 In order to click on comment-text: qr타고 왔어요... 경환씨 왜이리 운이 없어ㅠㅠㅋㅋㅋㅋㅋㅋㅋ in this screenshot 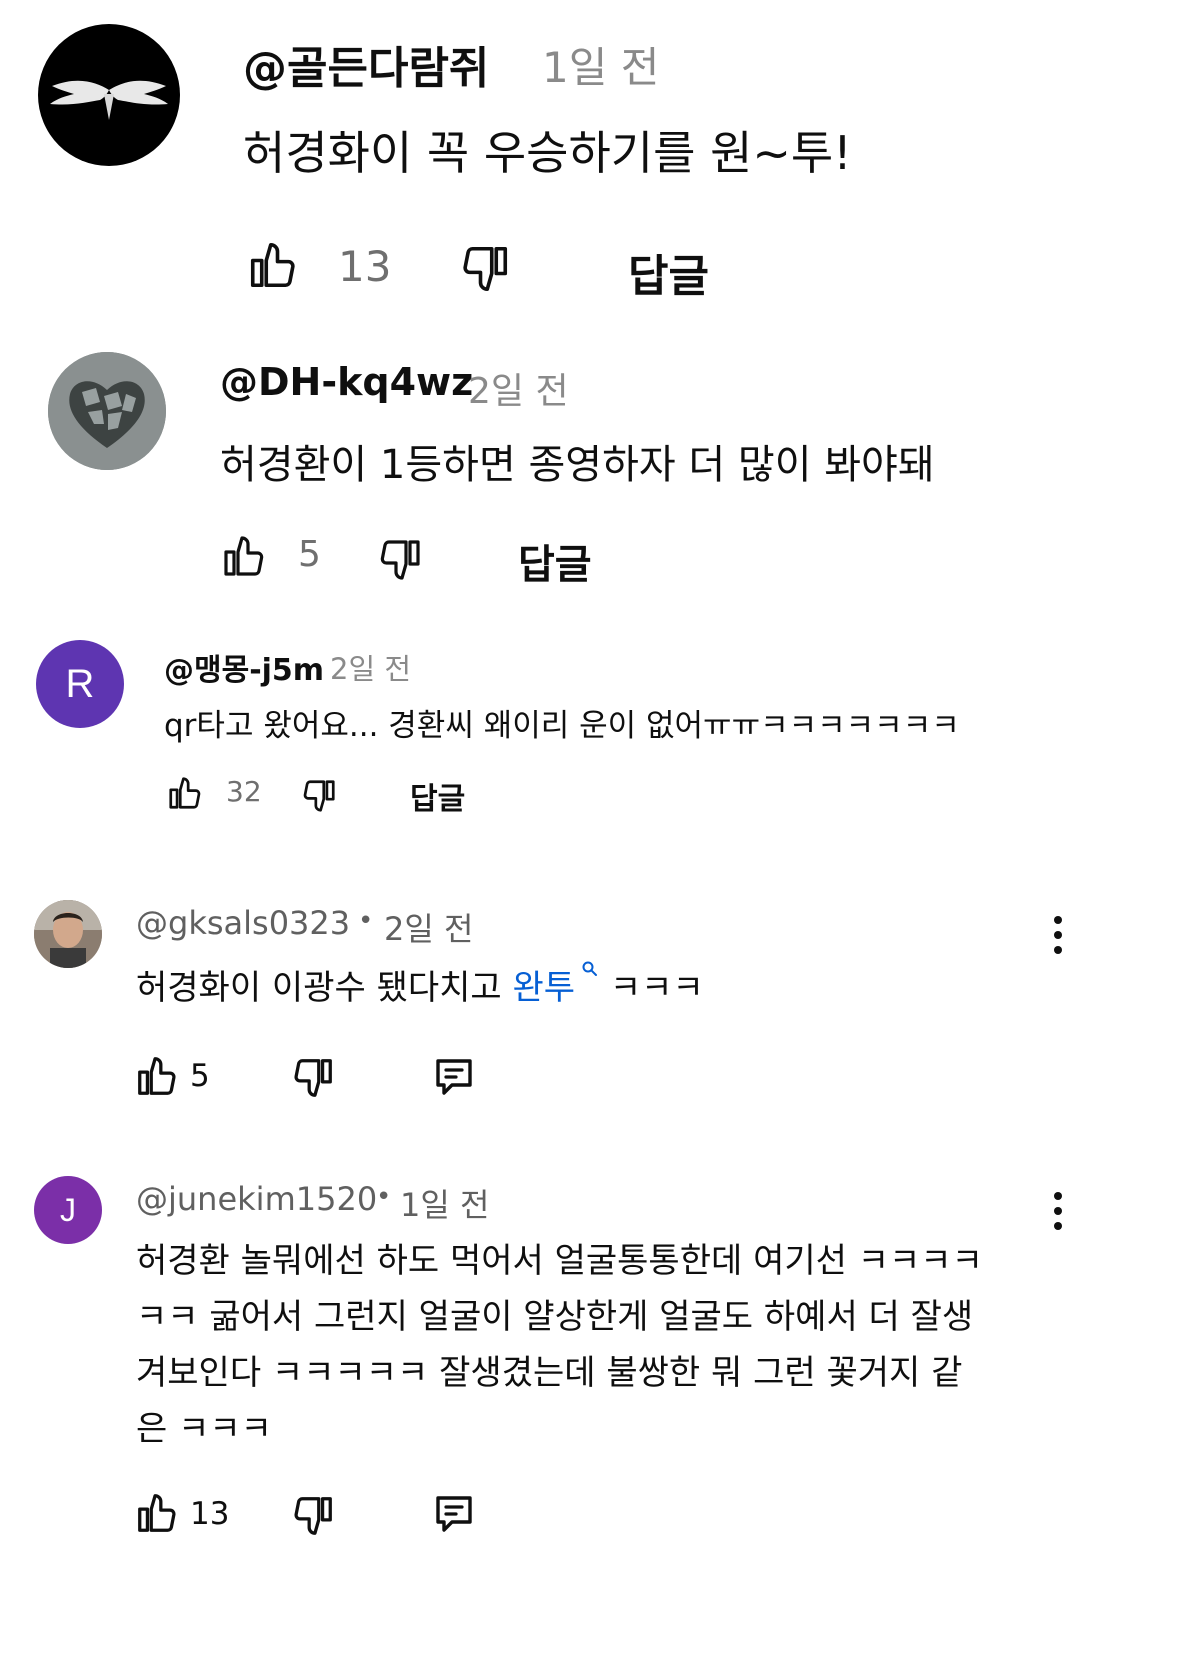, I will do `click(562, 726)`.